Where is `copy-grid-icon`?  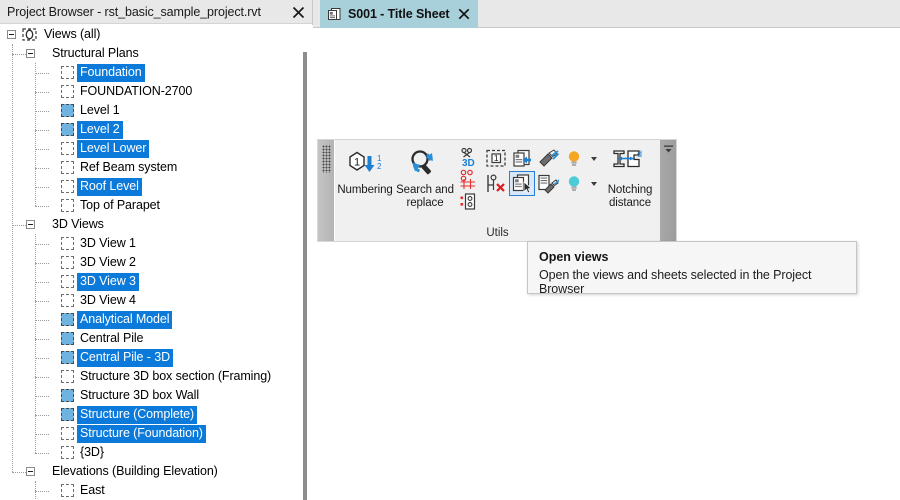 copy-grid-icon is located at coordinates (470, 179).